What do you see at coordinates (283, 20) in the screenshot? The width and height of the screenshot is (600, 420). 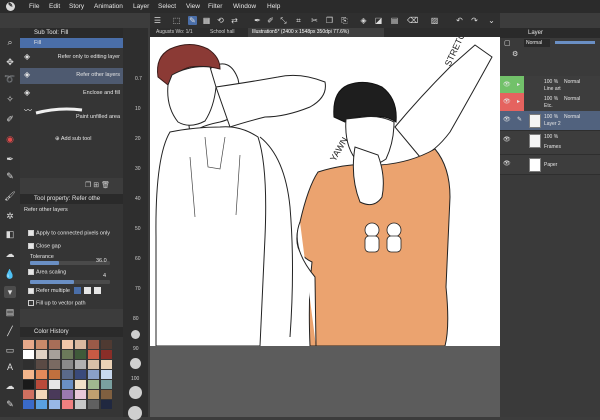 I see `transform-icon: ⤡` at bounding box center [283, 20].